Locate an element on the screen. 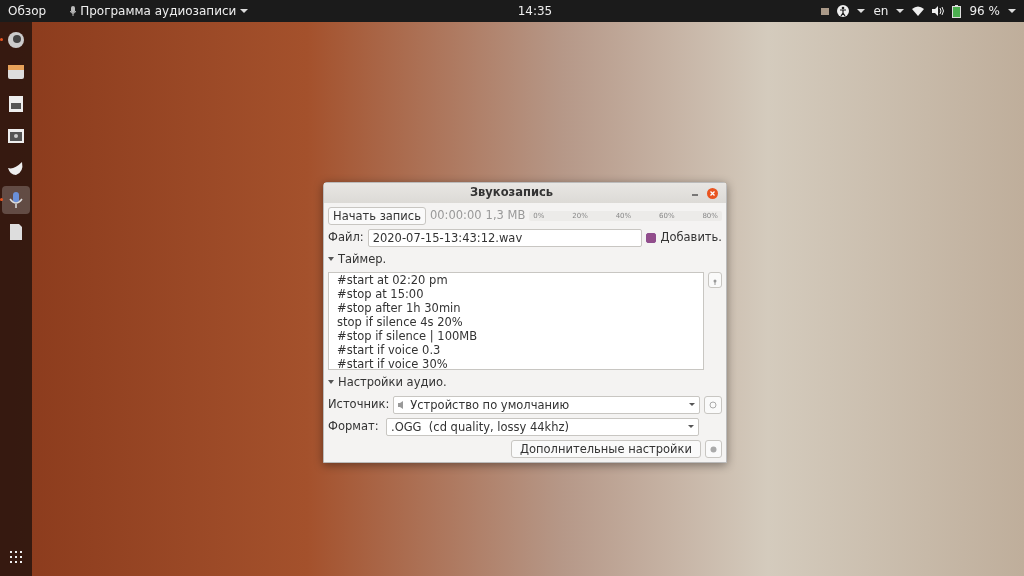 This screenshot has width=1024, height=576. window-title: Звукозапись is located at coordinates (511, 193).